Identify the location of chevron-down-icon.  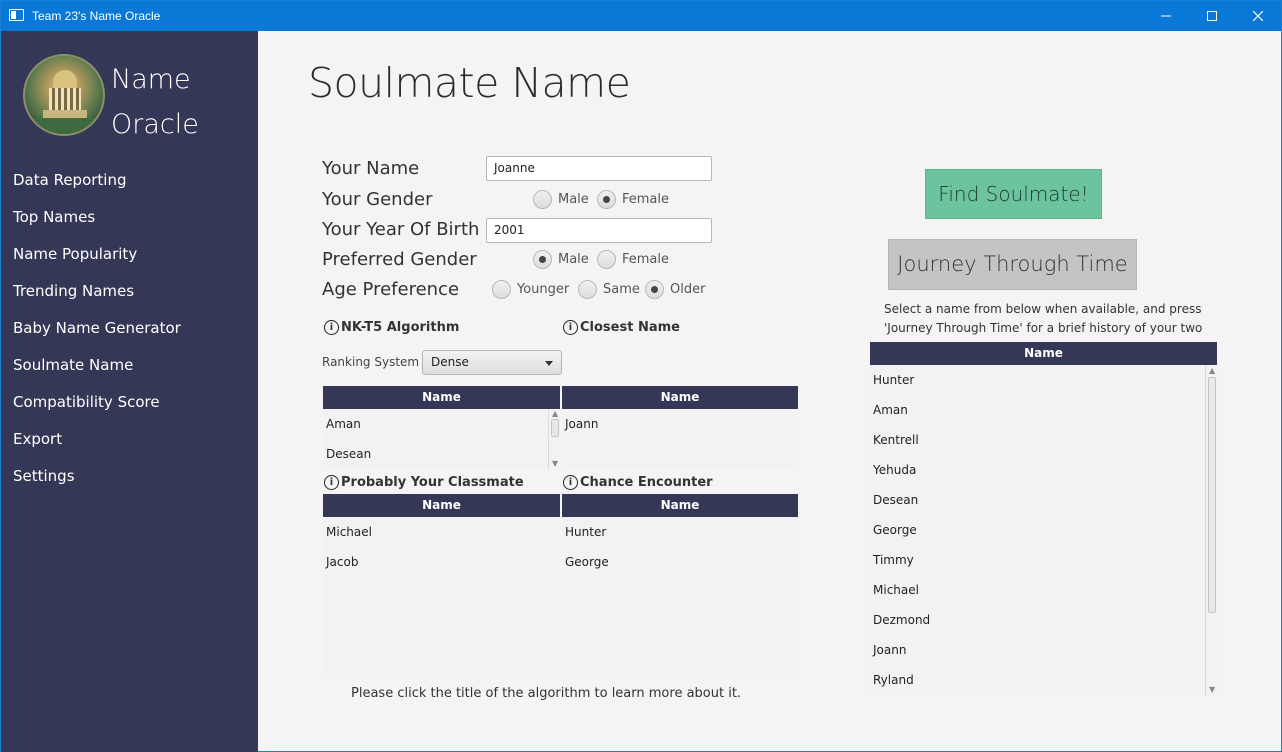
(549, 363).